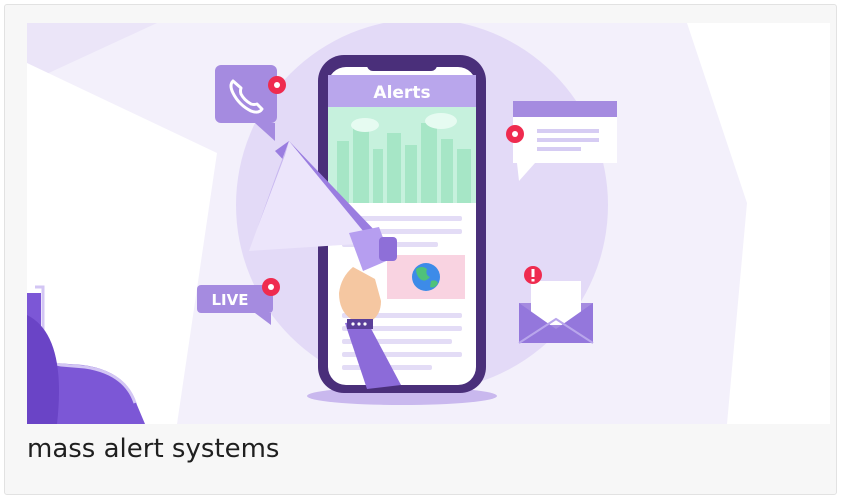 The width and height of the screenshot is (843, 501). What do you see at coordinates (153, 449) in the screenshot?
I see `image-caption: mass alert systems` at bounding box center [153, 449].